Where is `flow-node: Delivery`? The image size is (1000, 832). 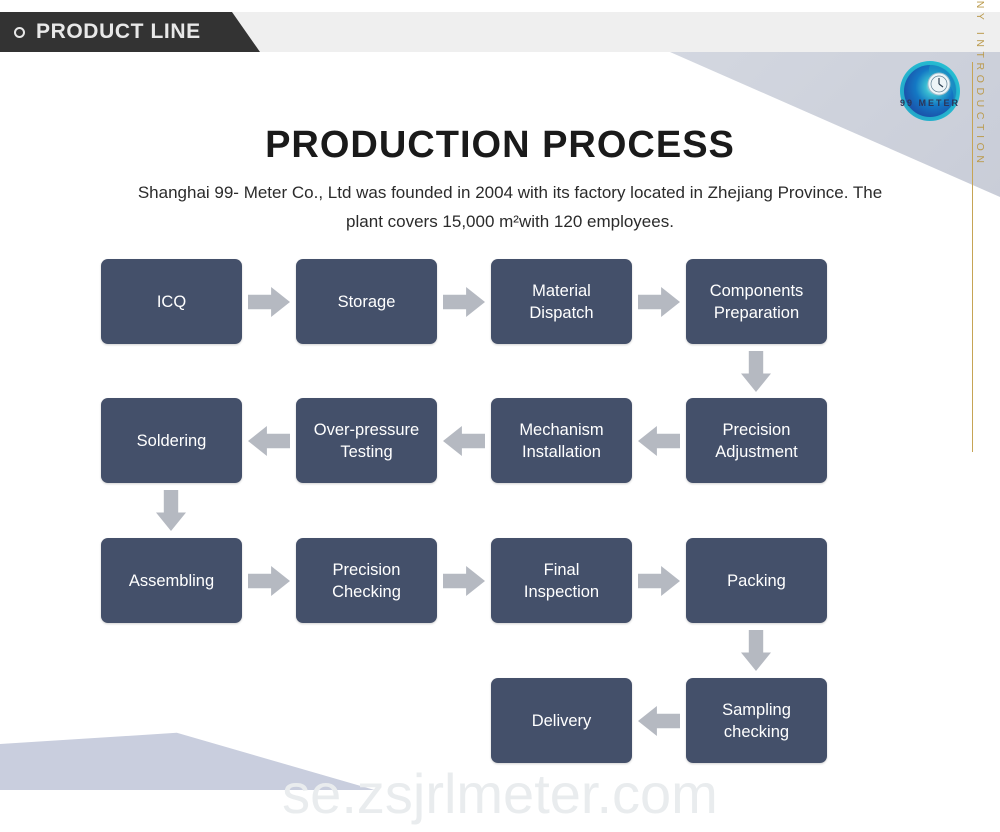
flow-node: Delivery is located at coordinates (561, 720).